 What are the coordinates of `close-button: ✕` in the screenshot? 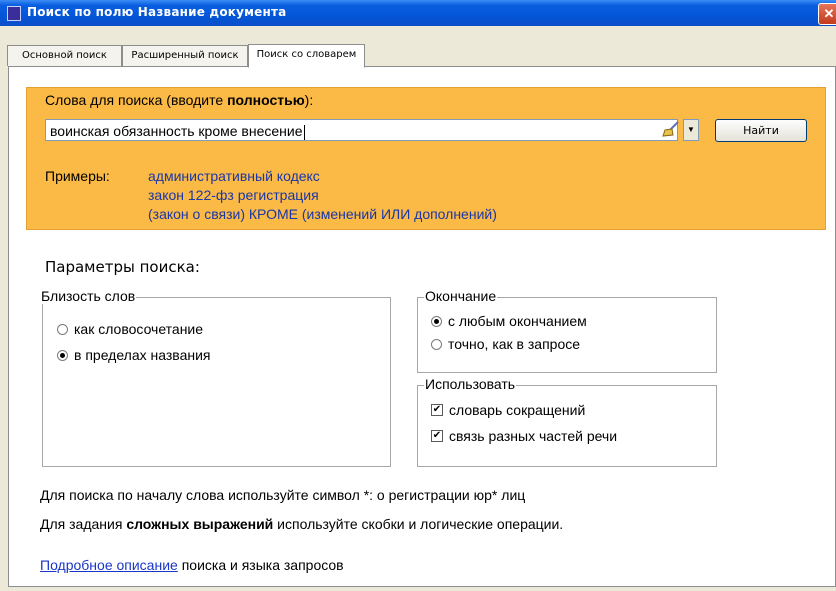 It's located at (827, 14).